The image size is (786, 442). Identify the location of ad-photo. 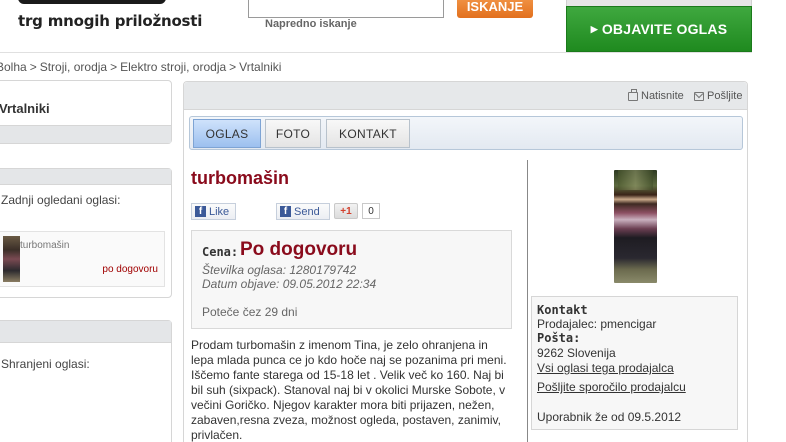
(635, 226).